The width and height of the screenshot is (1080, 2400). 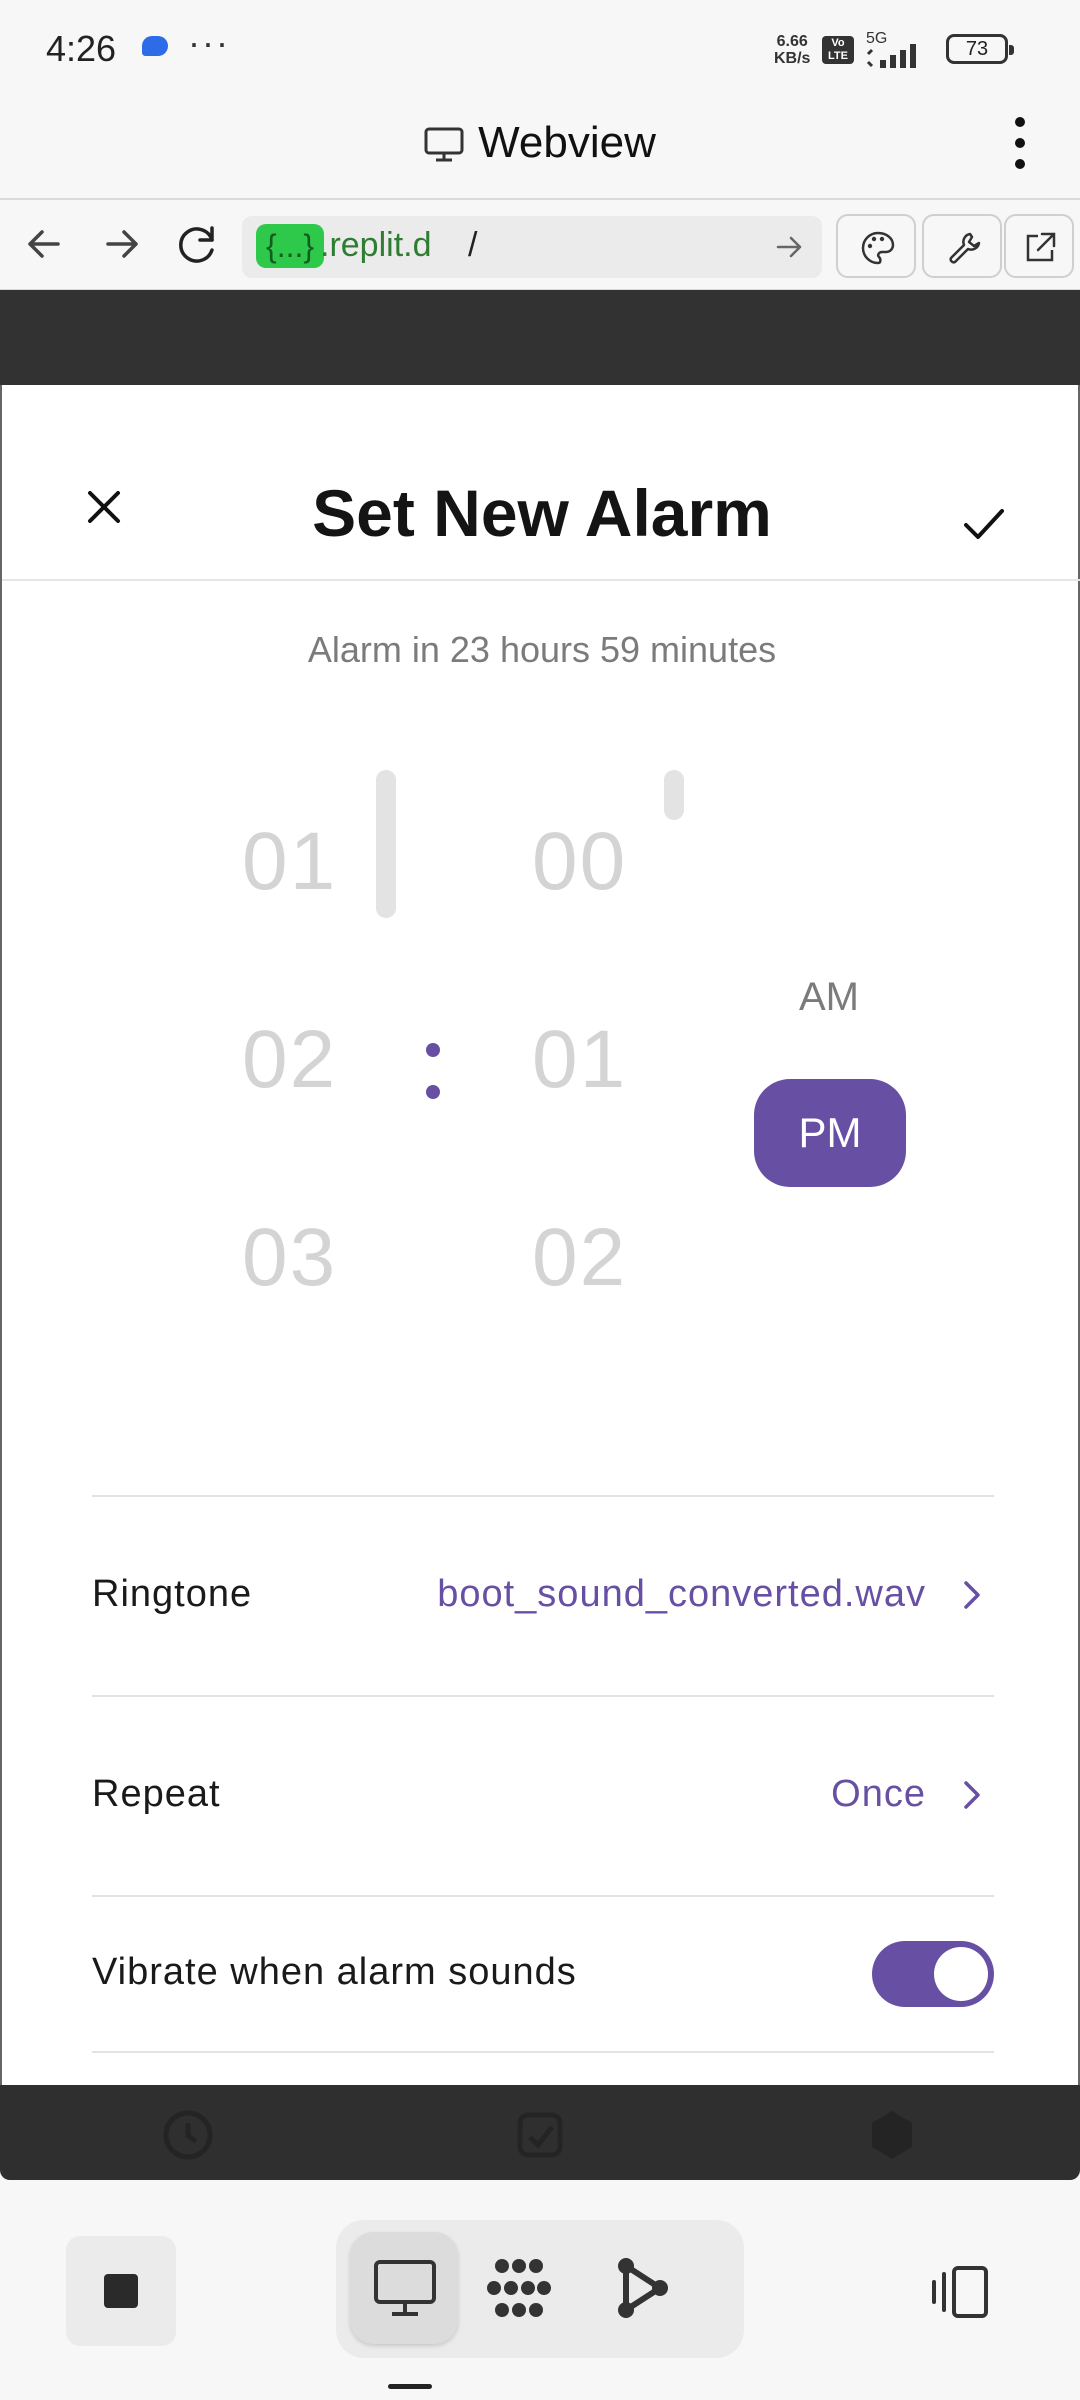 I want to click on theme-button, so click(x=876, y=246).